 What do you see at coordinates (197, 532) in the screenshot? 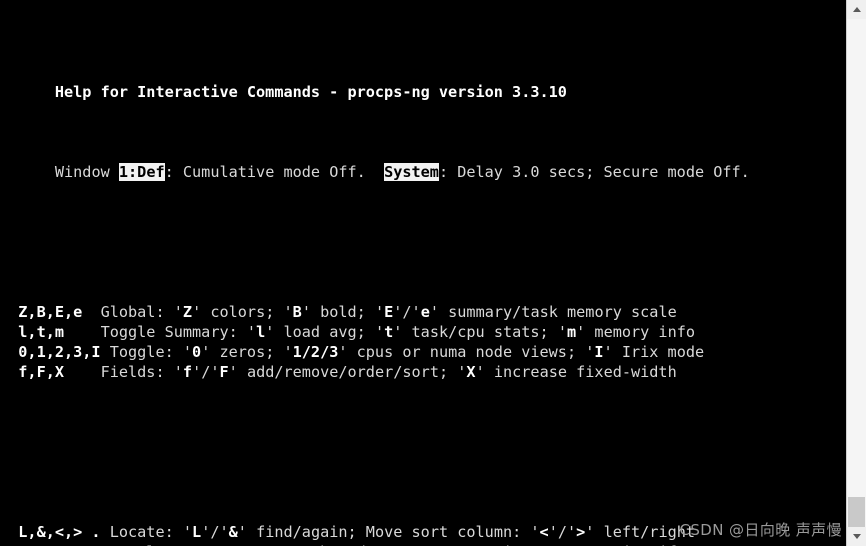
I see `key-glyph: L` at bounding box center [197, 532].